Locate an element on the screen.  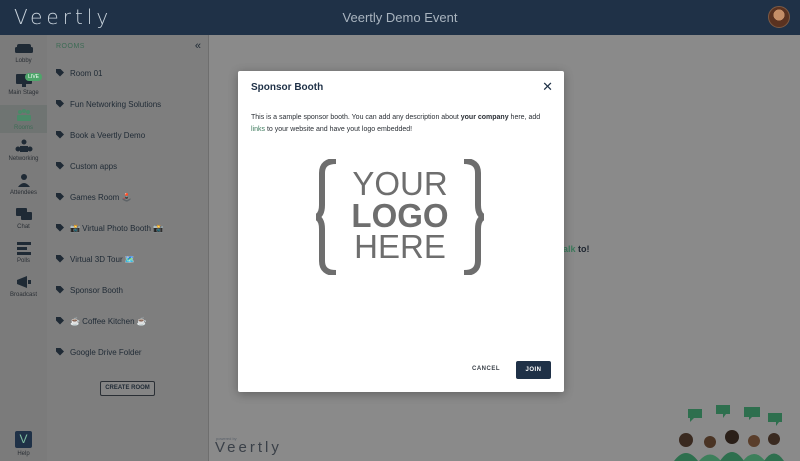
room-item: Sponsor Booth is located at coordinates (131, 291).